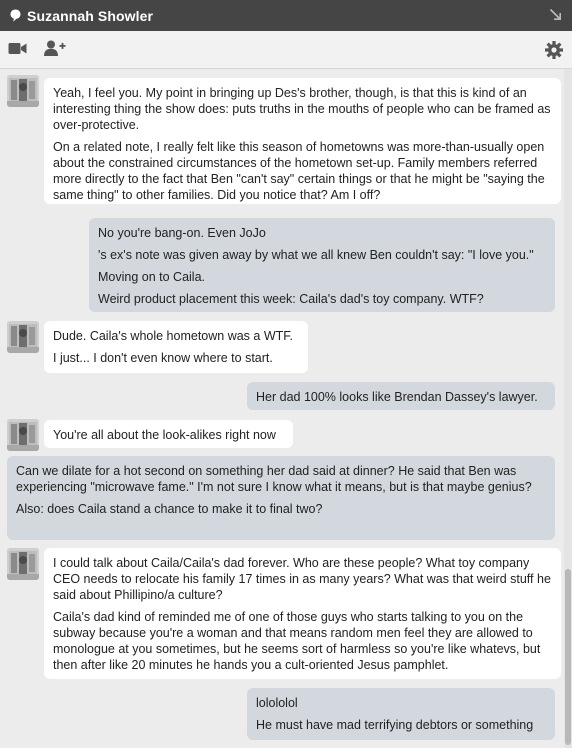 Image resolution: width=572 pixels, height=748 pixels. Describe the element at coordinates (277, 703) in the screenshot. I see `message-text: lolololol` at that location.